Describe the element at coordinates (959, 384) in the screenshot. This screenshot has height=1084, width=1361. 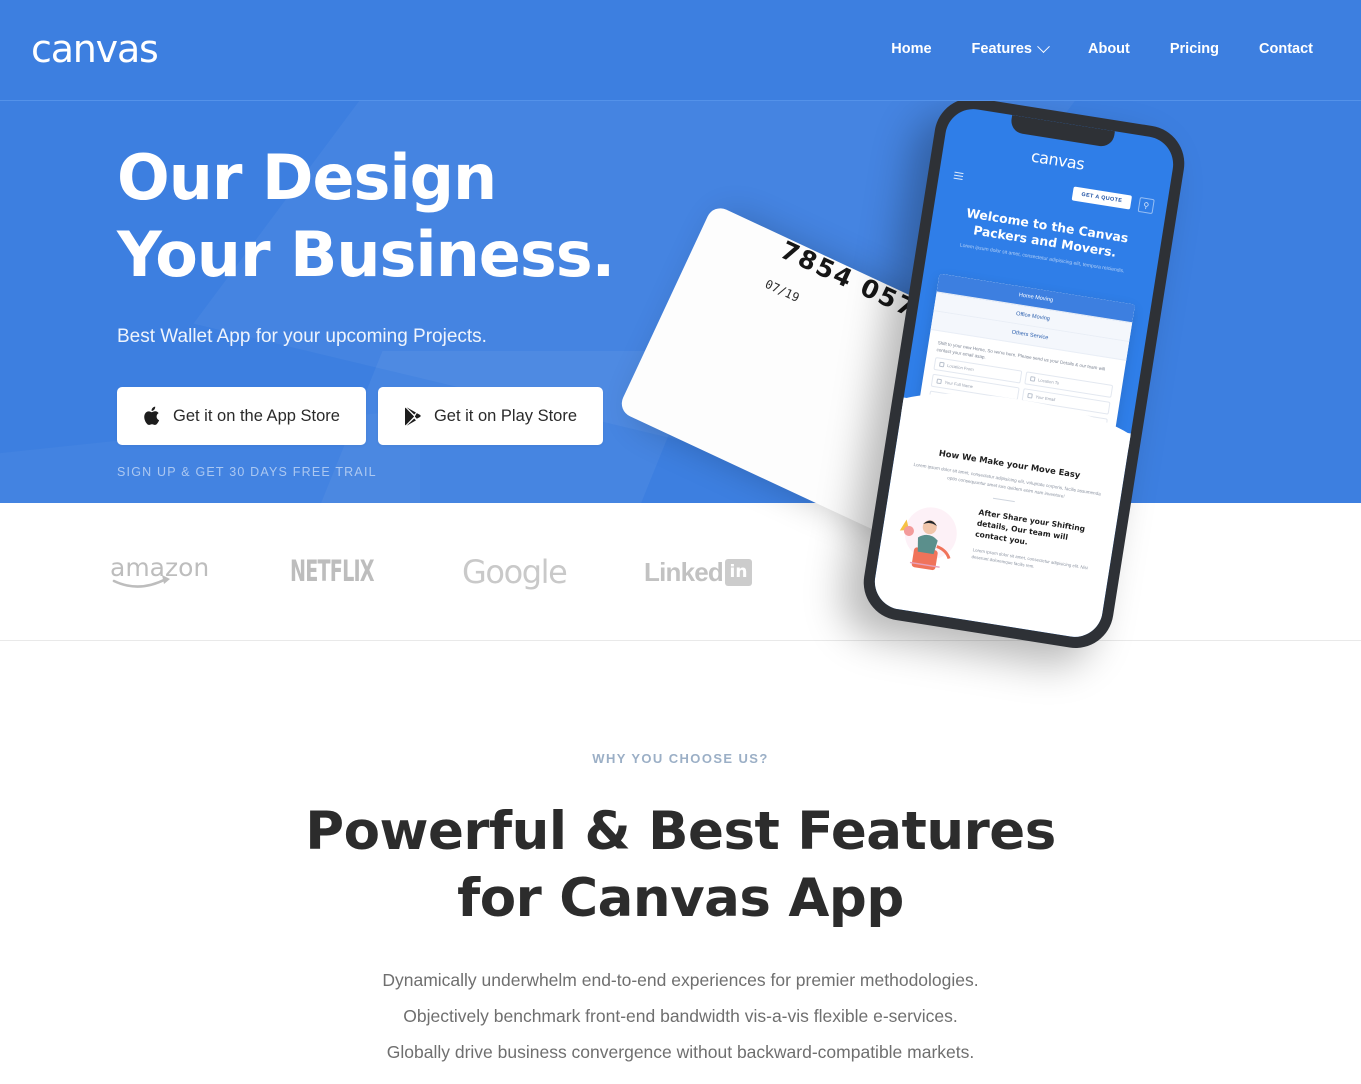
I see `phone-field-label: Your Full Name` at that location.